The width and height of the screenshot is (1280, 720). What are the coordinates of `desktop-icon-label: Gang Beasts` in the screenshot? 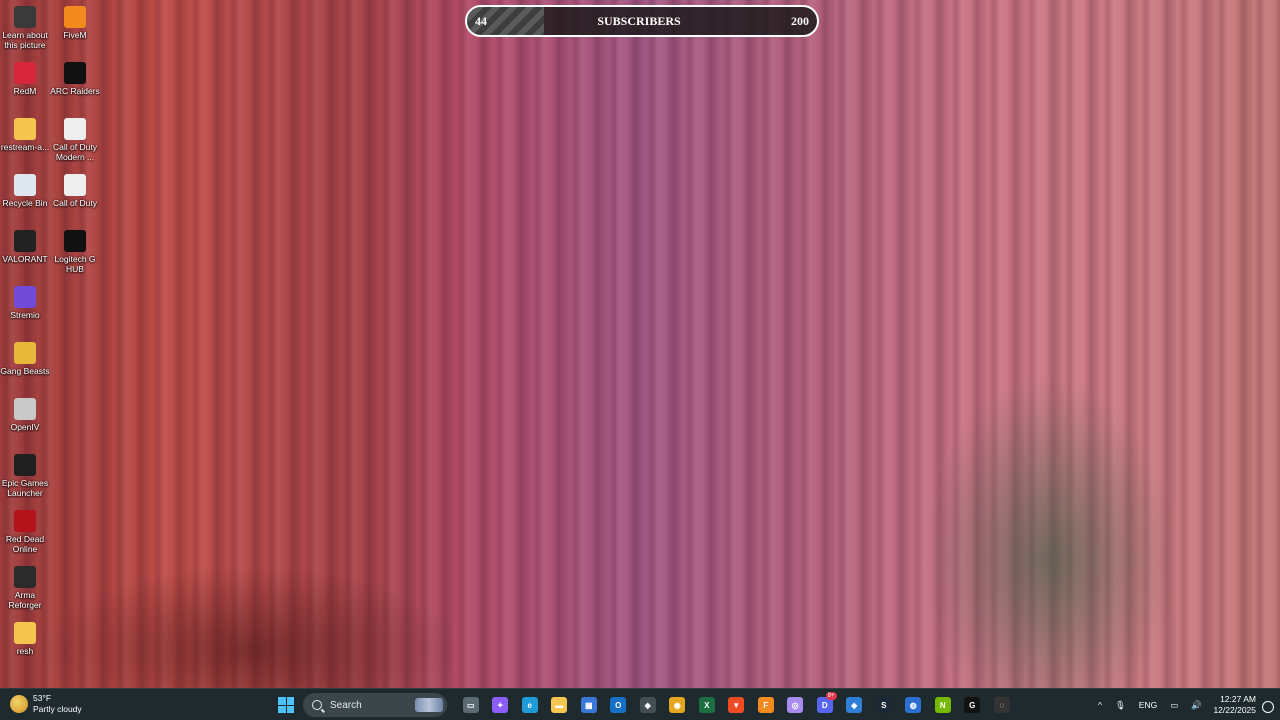 It's located at (25, 371).